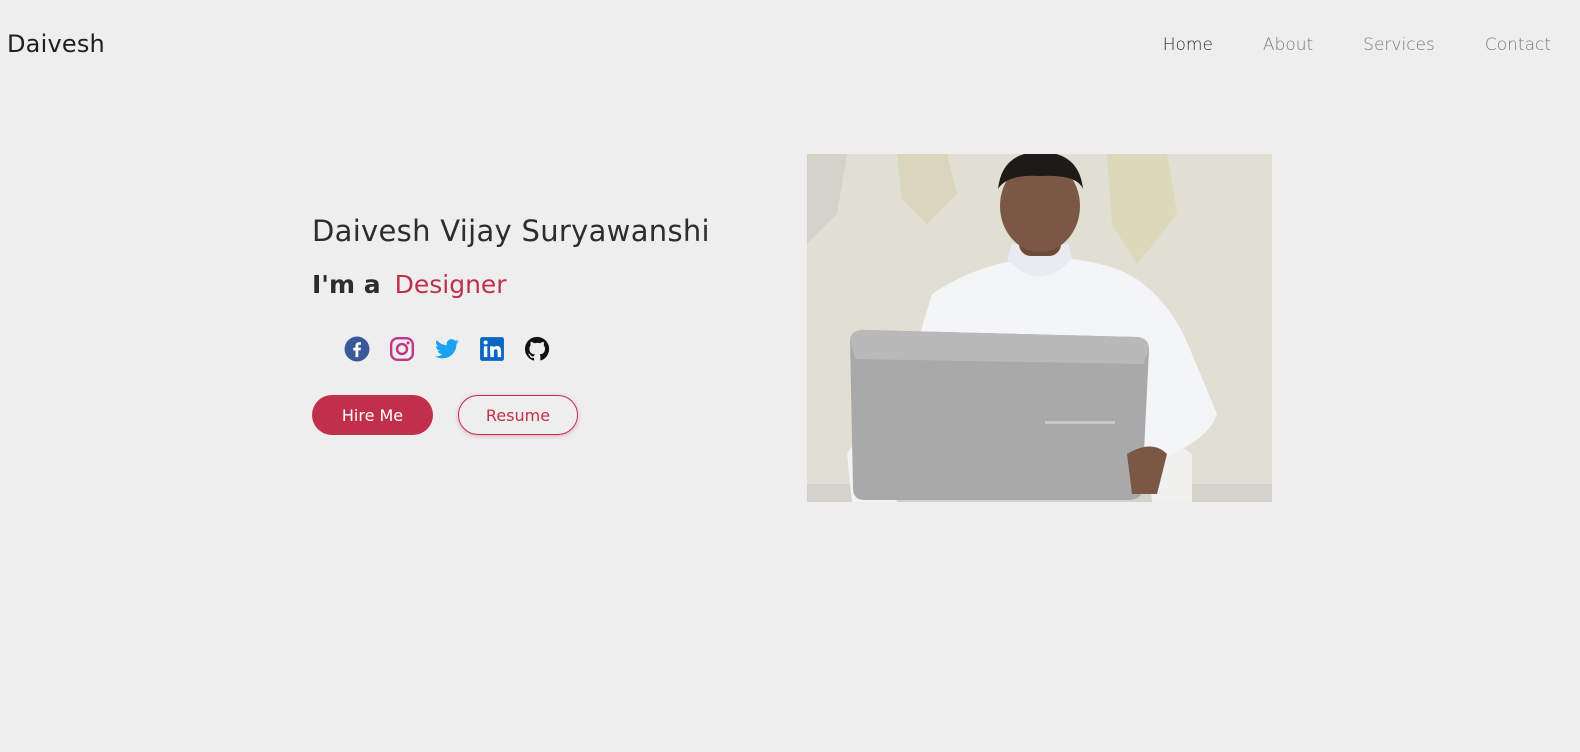  I want to click on twitter-icon, so click(447, 349).